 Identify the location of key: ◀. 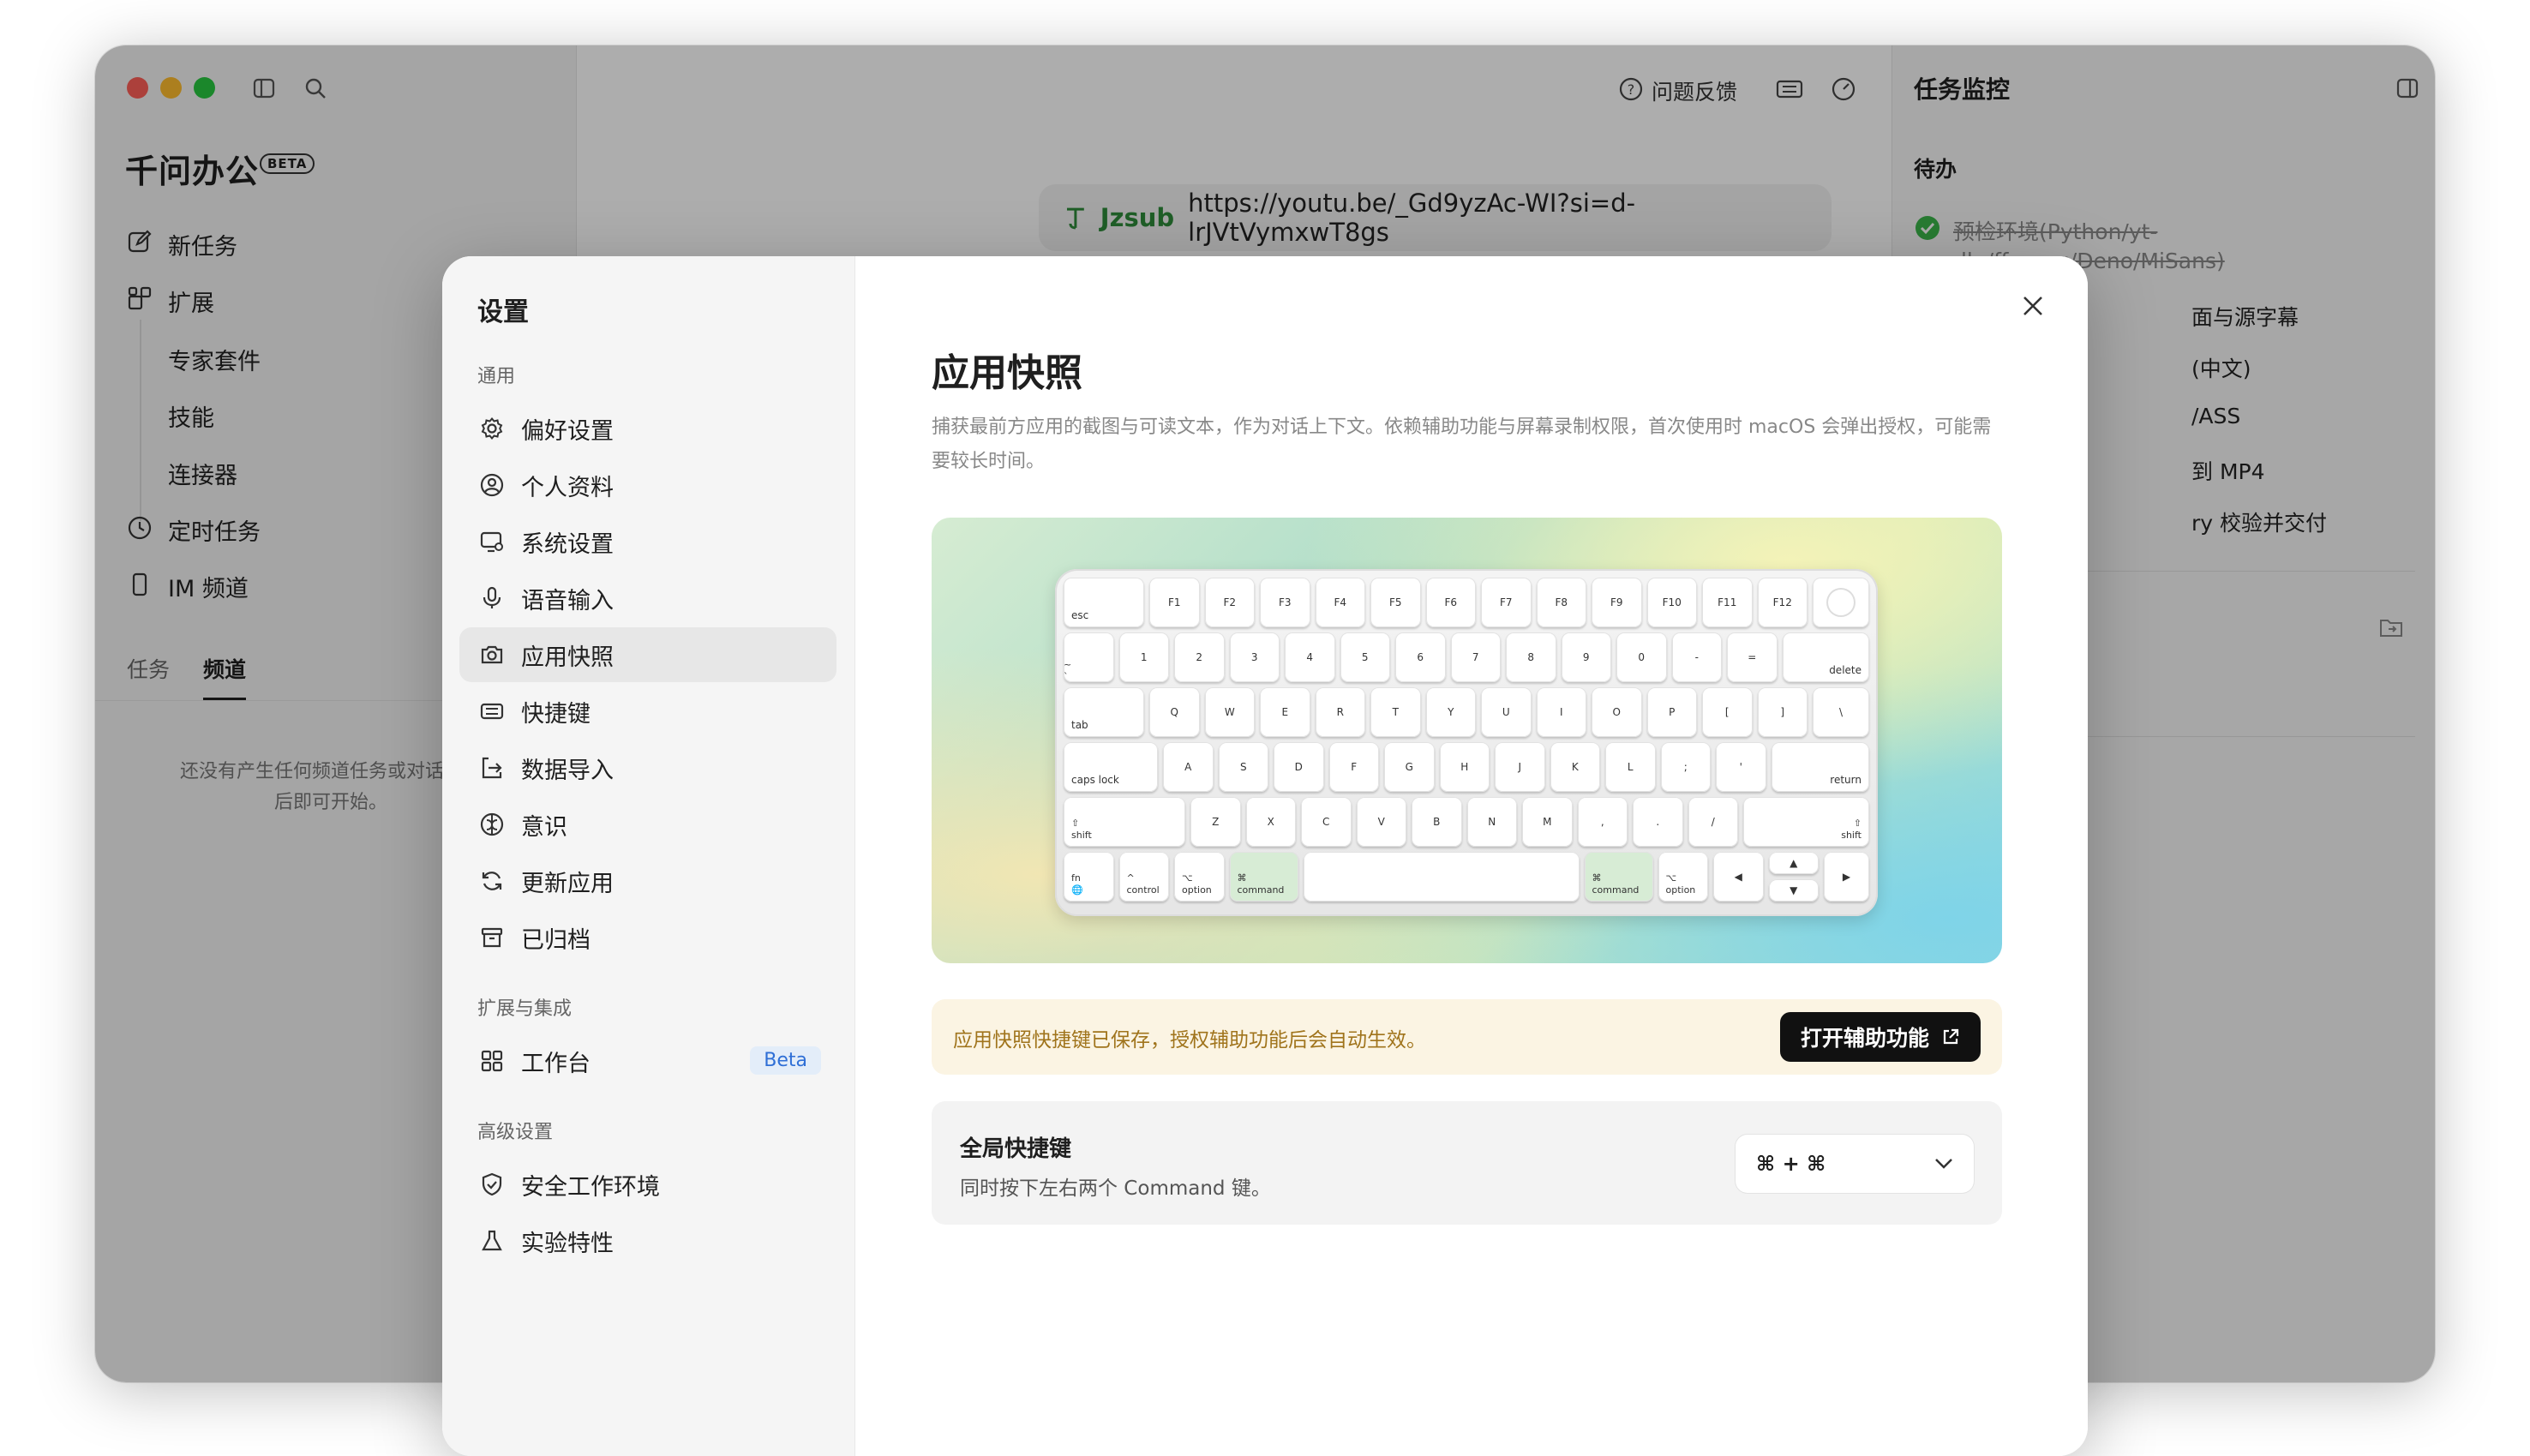
(1738, 877).